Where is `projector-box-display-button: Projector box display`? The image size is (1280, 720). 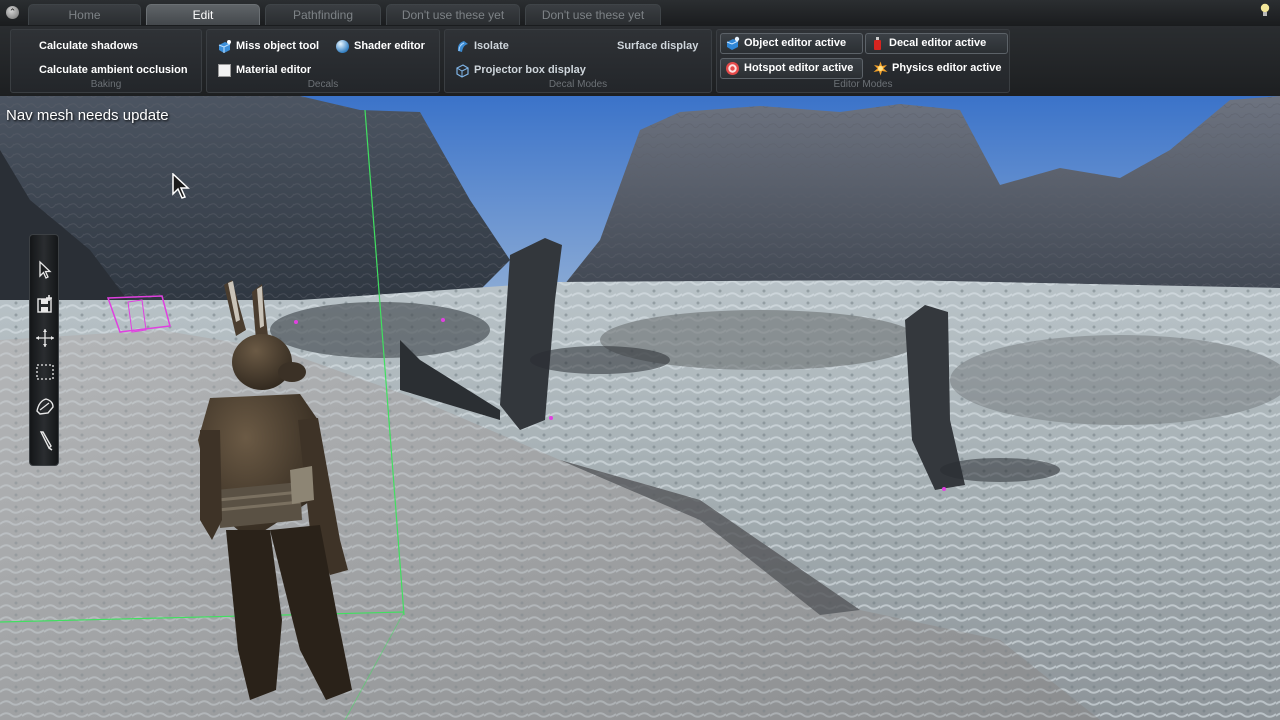
projector-box-display-button: Projector box display is located at coordinates (520, 70).